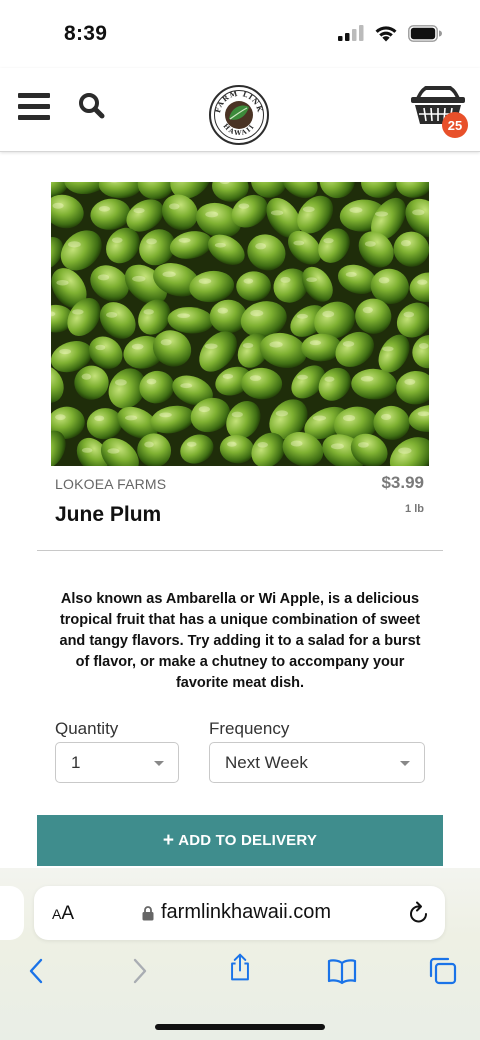 This screenshot has width=480, height=1040. I want to click on add-to-delivery-label: ADD TO DELIVERY, so click(248, 840).